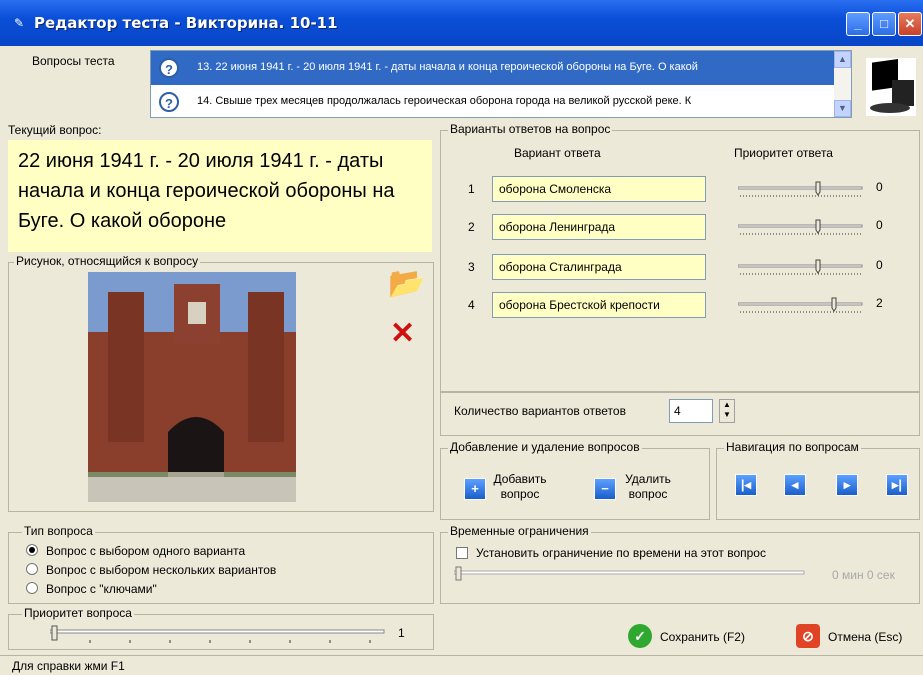  What do you see at coordinates (879, 303) in the screenshot?
I see `answer-priority-value: 2` at bounding box center [879, 303].